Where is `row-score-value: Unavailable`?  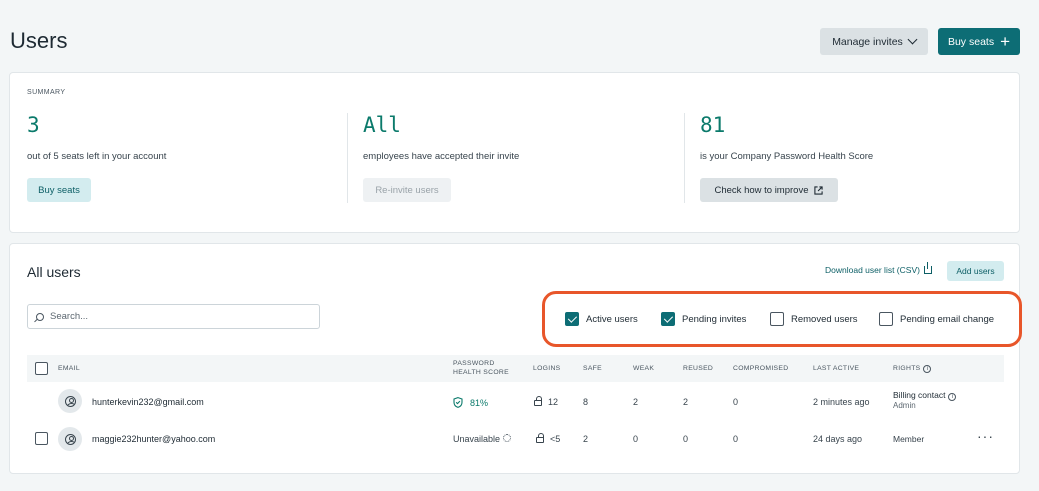 row-score-value: Unavailable is located at coordinates (477, 439).